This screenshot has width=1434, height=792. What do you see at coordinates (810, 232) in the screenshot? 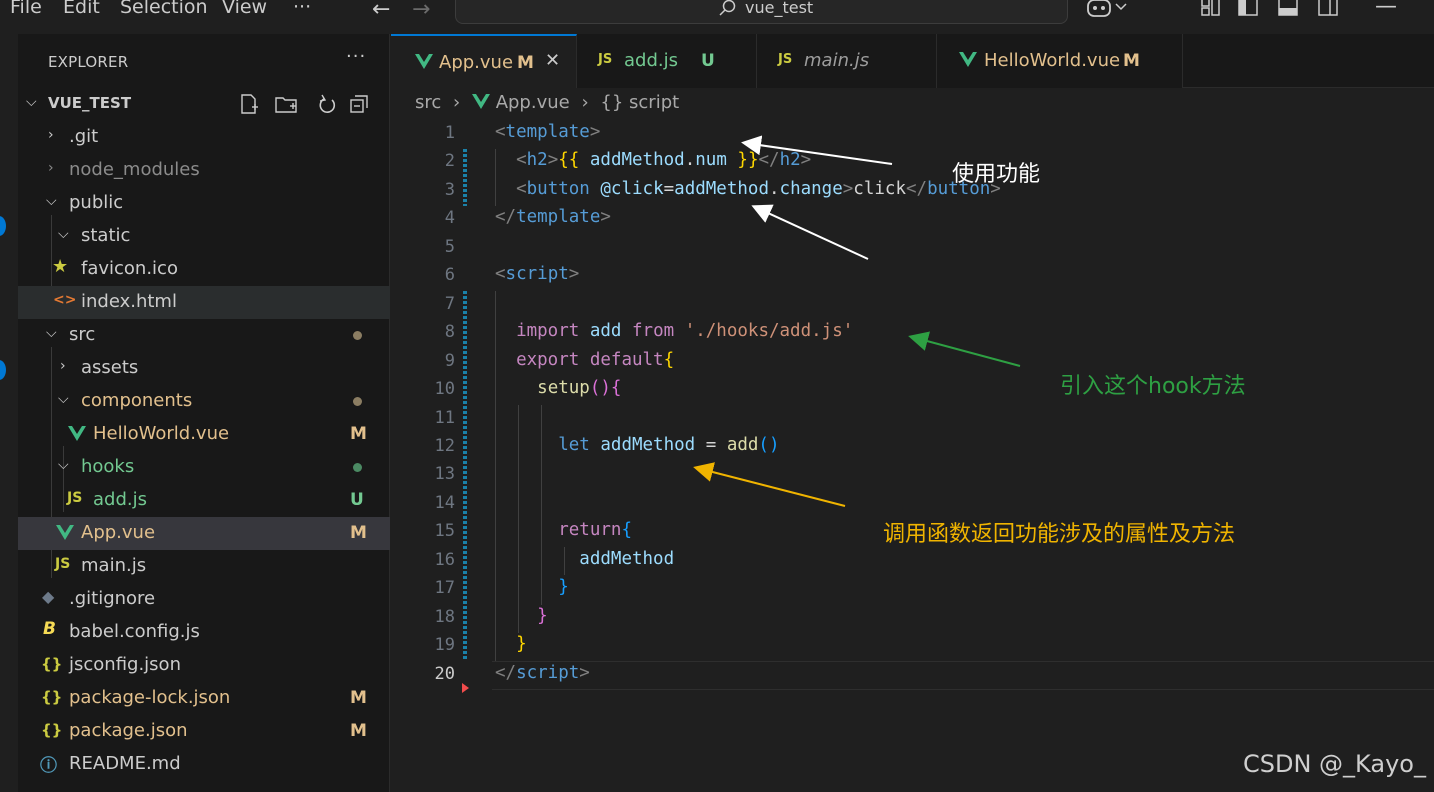
I see `arrow-to-click` at bounding box center [810, 232].